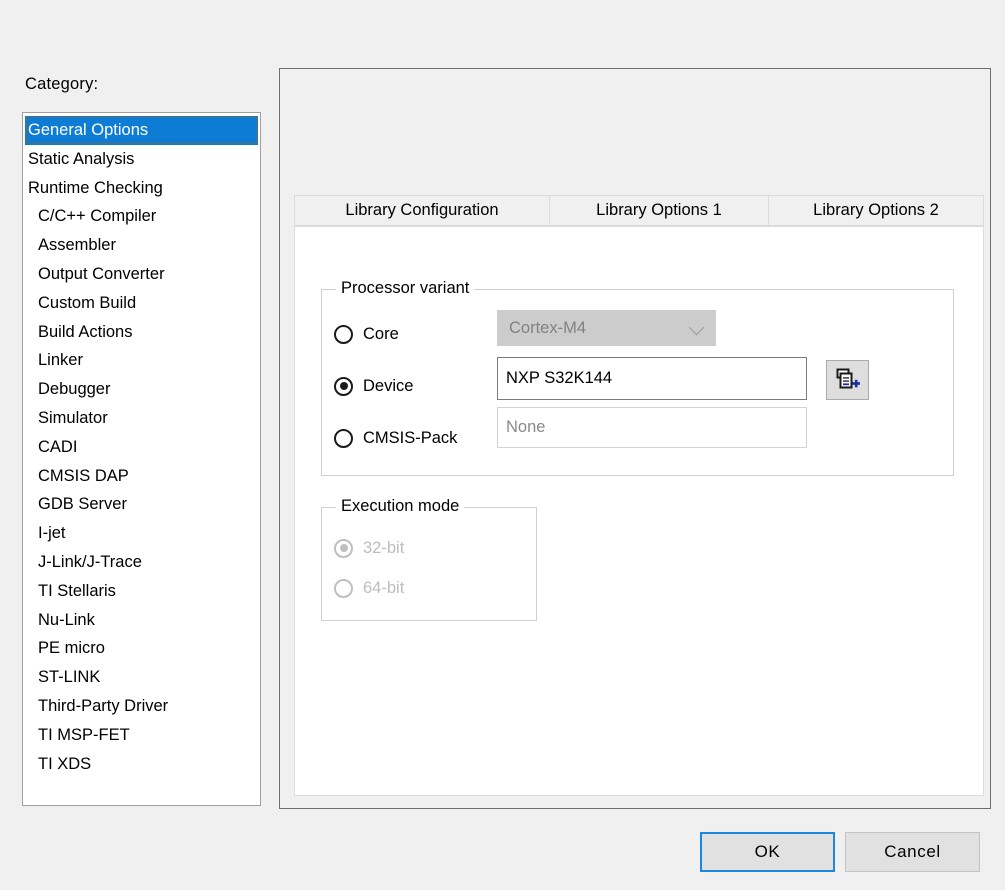 The image size is (1005, 890). What do you see at coordinates (606, 328) in the screenshot?
I see `core-combo: Cortex-M4` at bounding box center [606, 328].